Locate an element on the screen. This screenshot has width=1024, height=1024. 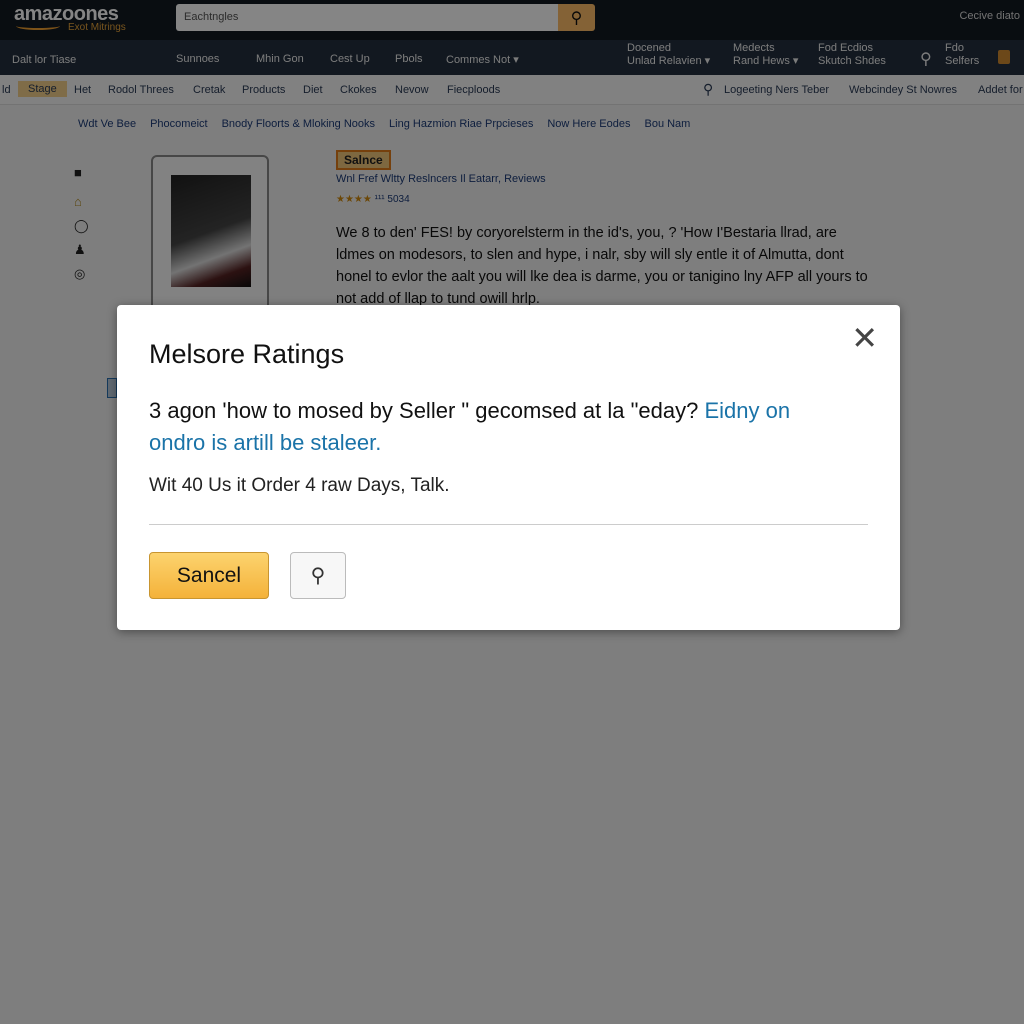
divider is located at coordinates (508, 524).